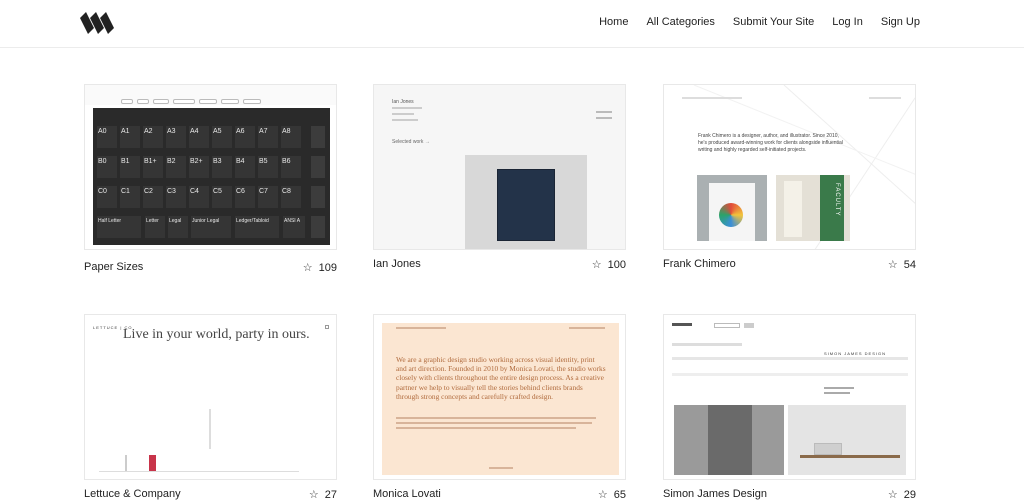 The height and width of the screenshot is (504, 1024). I want to click on size-cell: A8, so click(291, 137).